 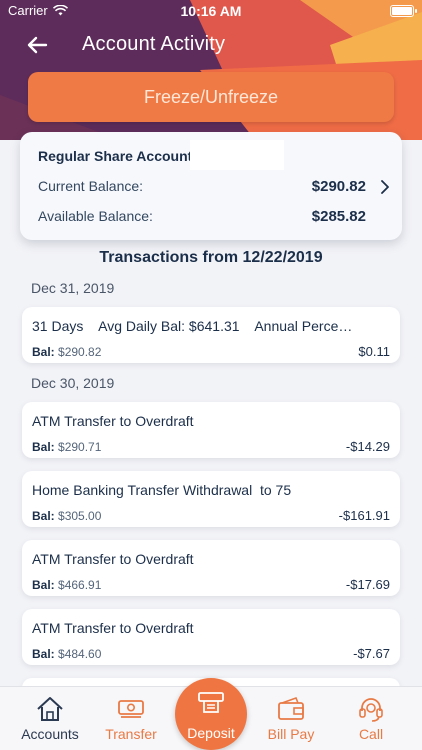 I want to click on account-name: Regular Share Account, so click(x=115, y=156).